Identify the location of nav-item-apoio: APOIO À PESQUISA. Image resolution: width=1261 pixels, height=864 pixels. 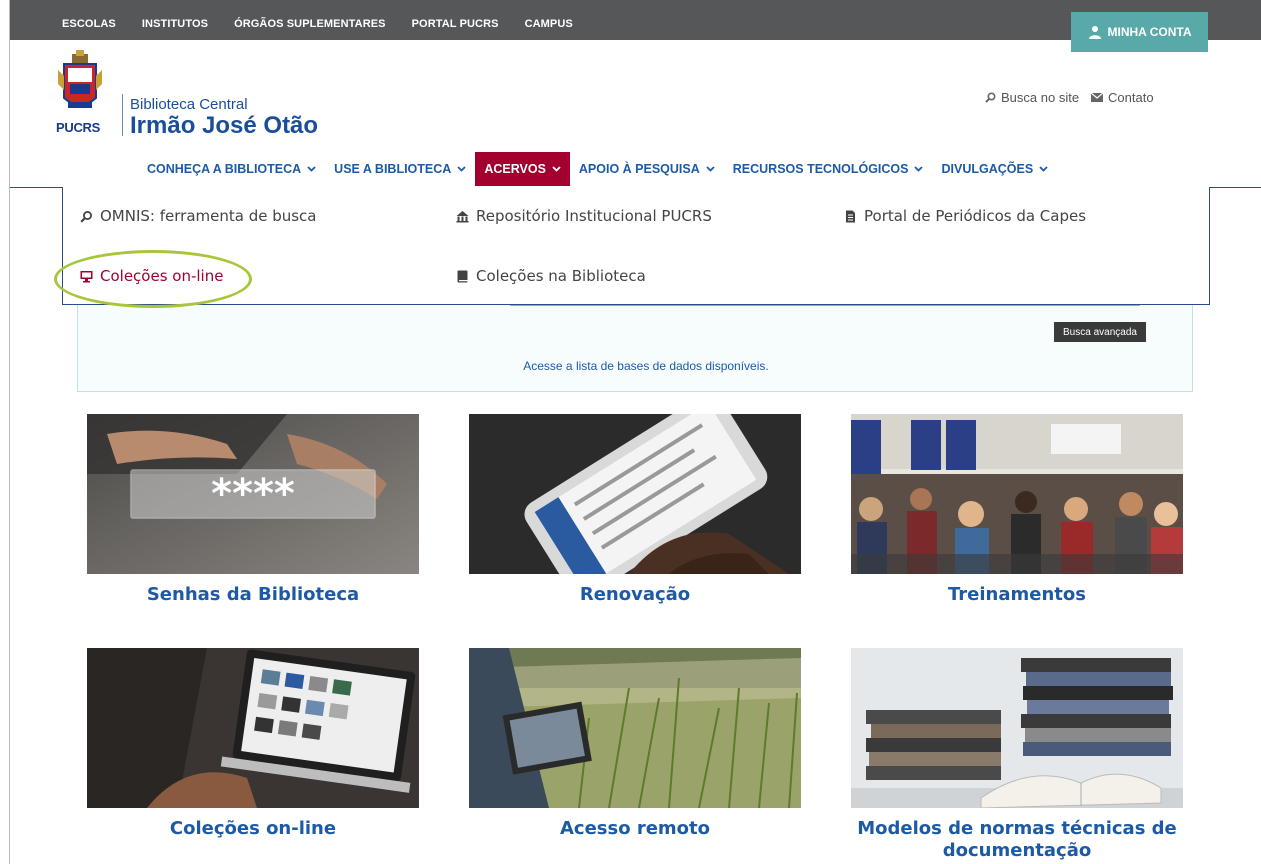
(647, 169).